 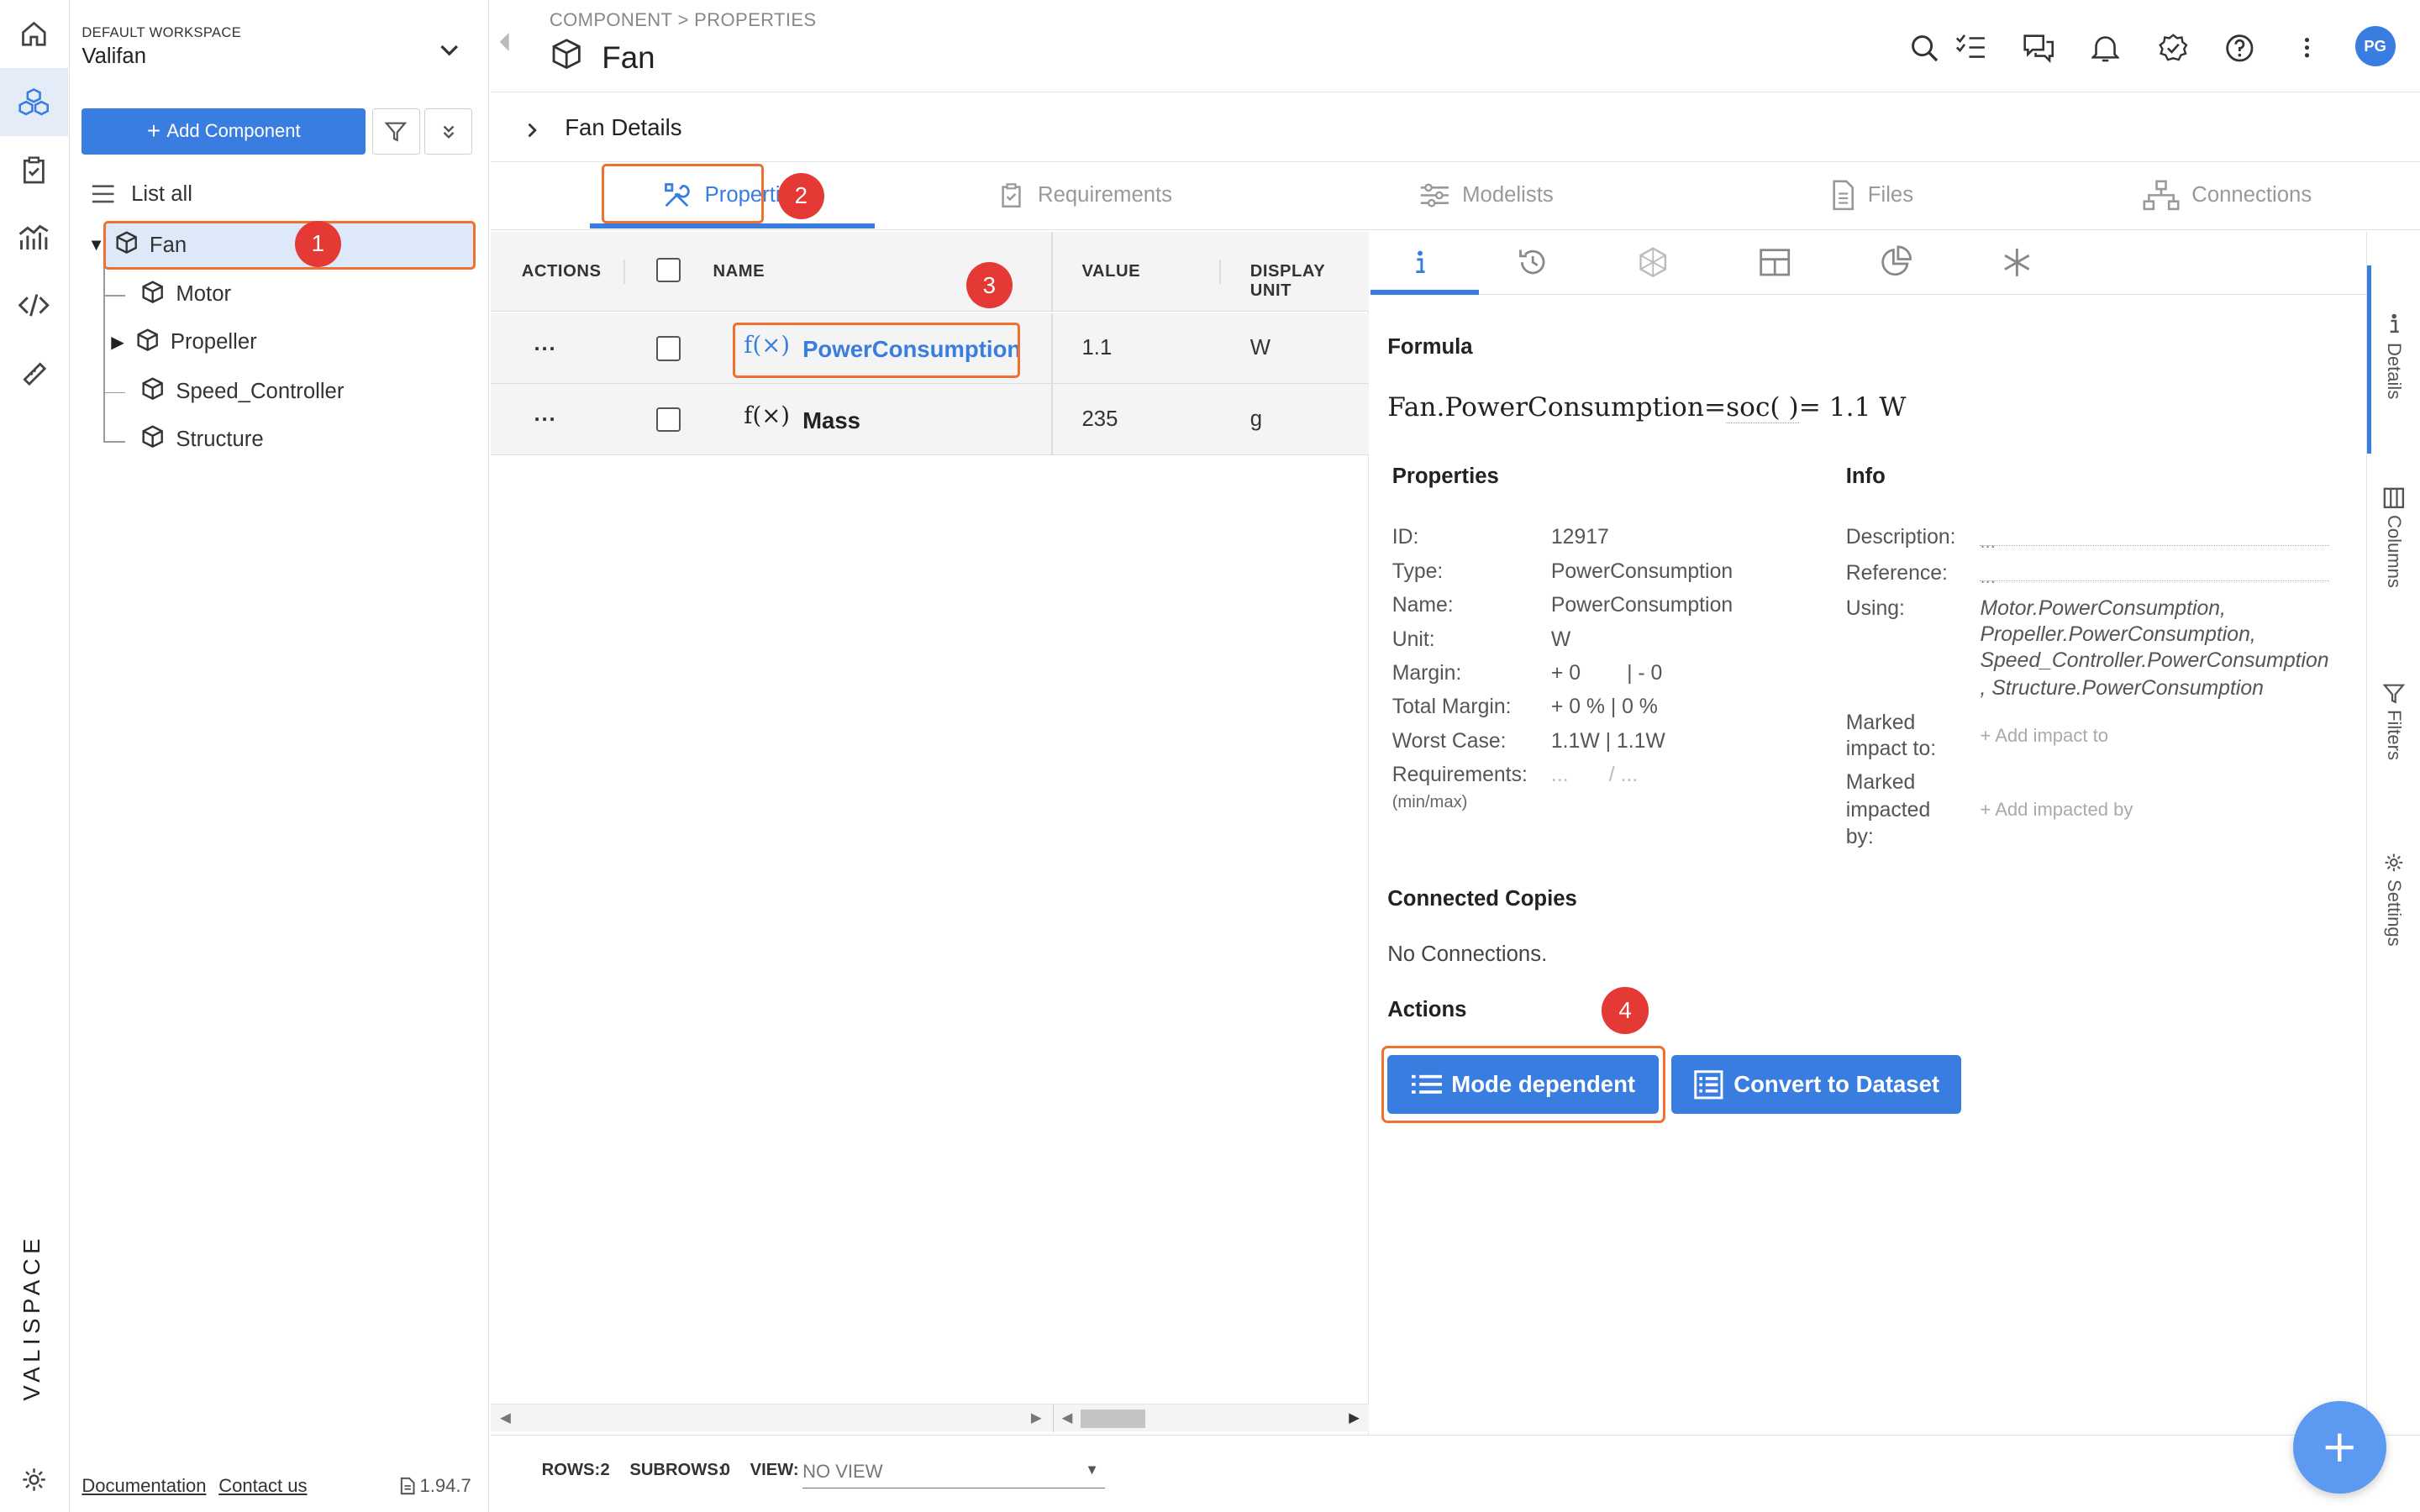 What do you see at coordinates (2105, 48) in the screenshot?
I see `bell-icon` at bounding box center [2105, 48].